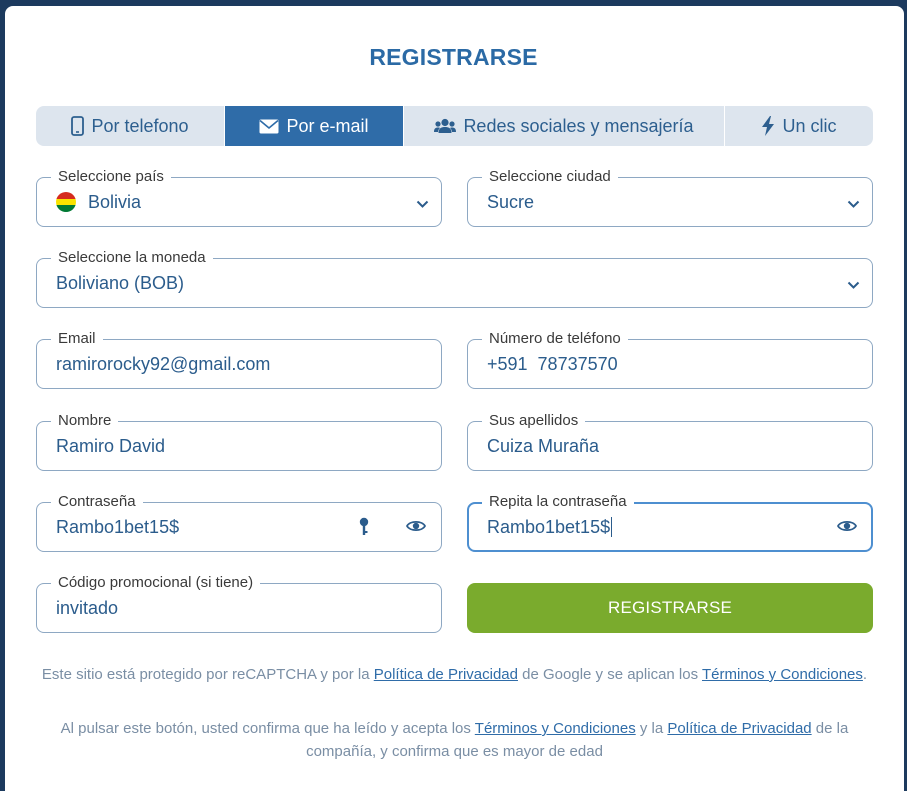 The height and width of the screenshot is (791, 907). What do you see at coordinates (239, 441) in the screenshot?
I see `first-name-field: Nombre Ramiro David` at bounding box center [239, 441].